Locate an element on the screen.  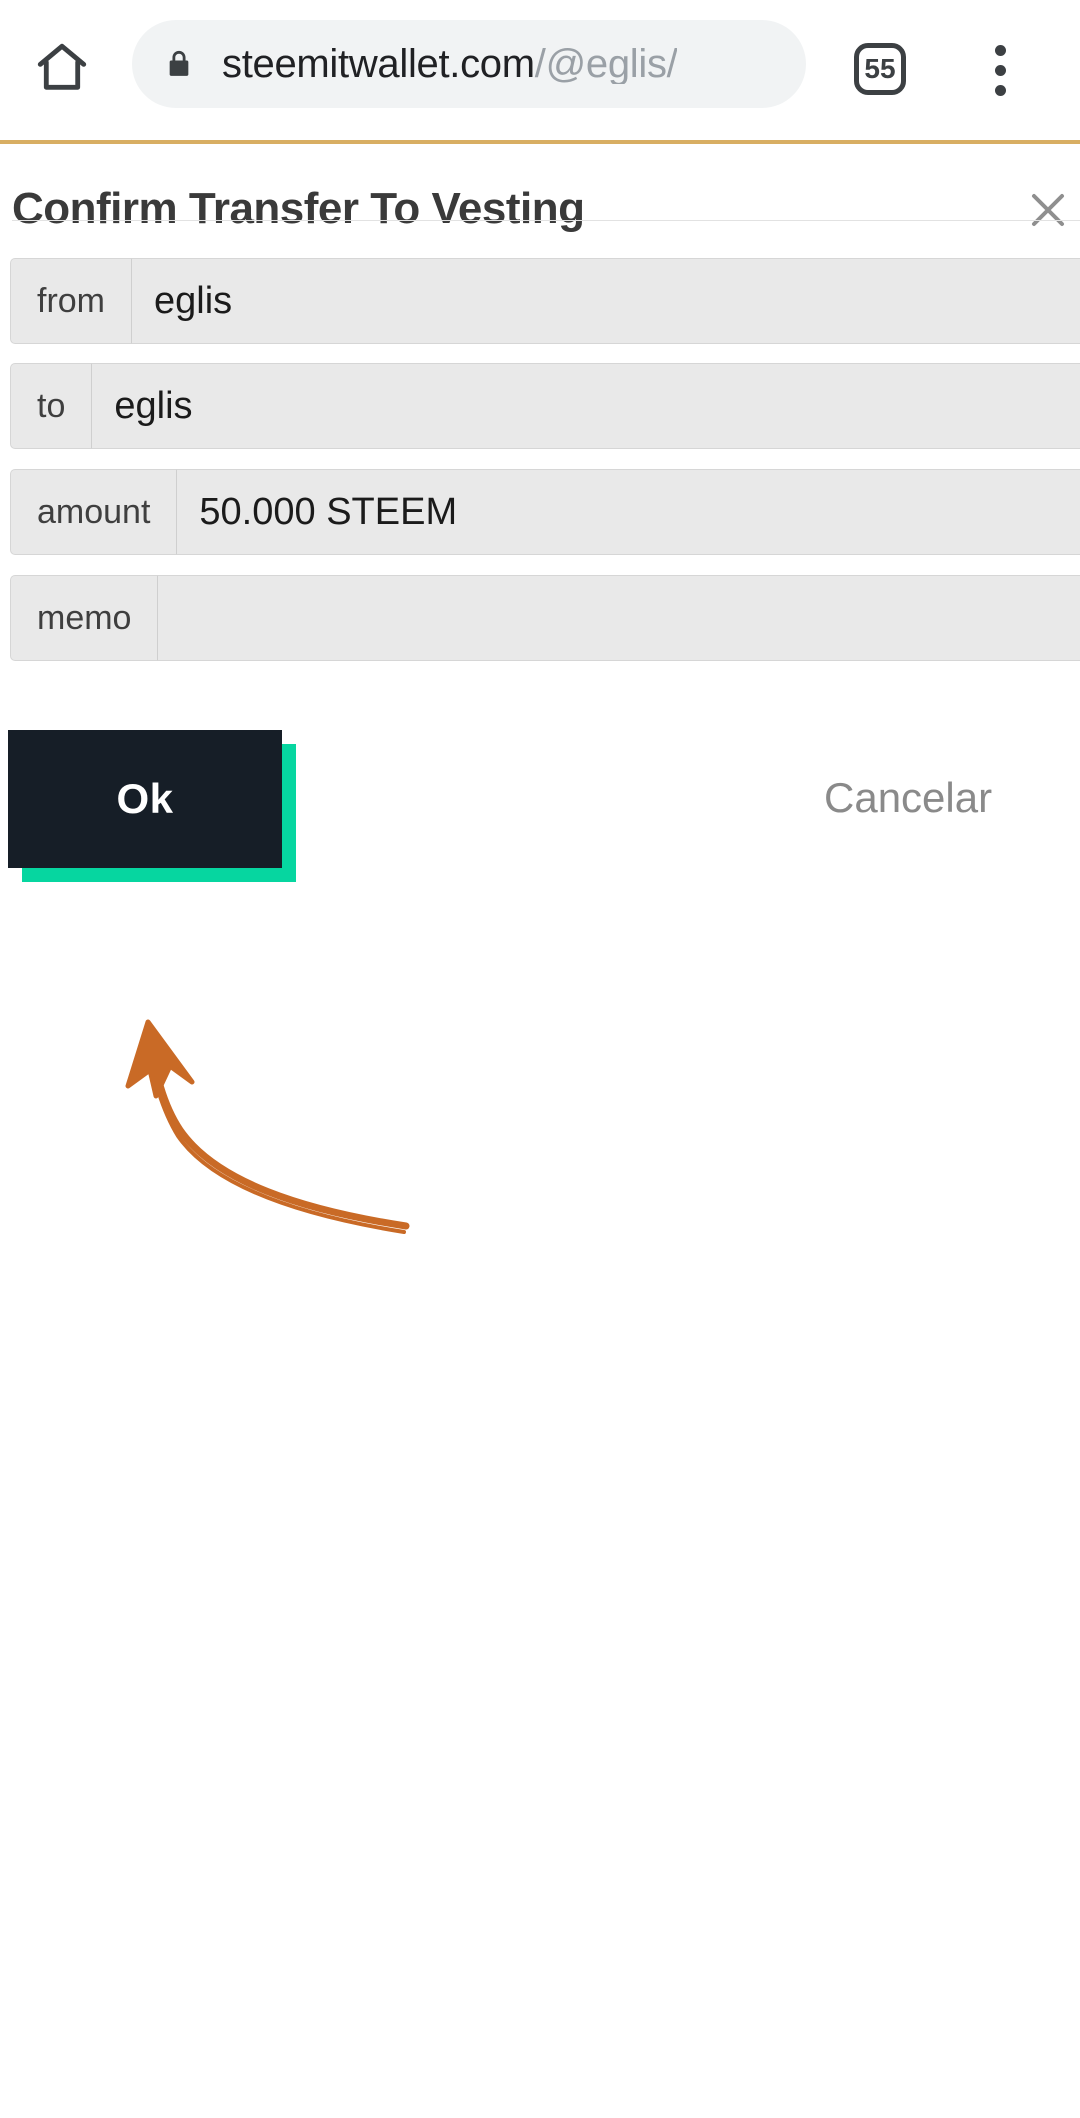
url-text: steemitwallet.com/@eglis/ is located at coordinates (449, 64).